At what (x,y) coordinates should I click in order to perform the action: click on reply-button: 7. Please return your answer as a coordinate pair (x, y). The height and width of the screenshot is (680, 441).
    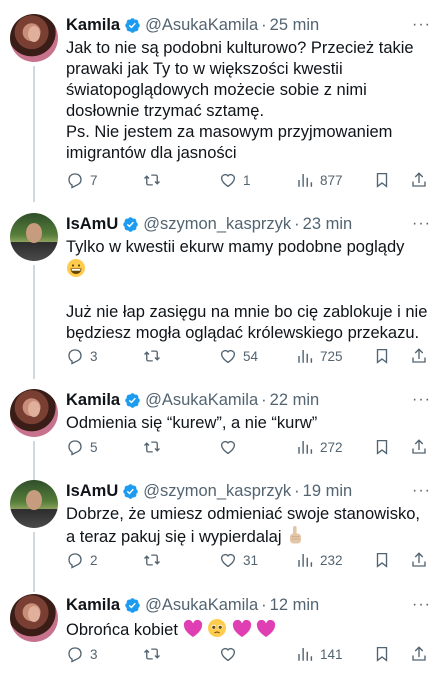
    Looking at the image, I should click on (82, 180).